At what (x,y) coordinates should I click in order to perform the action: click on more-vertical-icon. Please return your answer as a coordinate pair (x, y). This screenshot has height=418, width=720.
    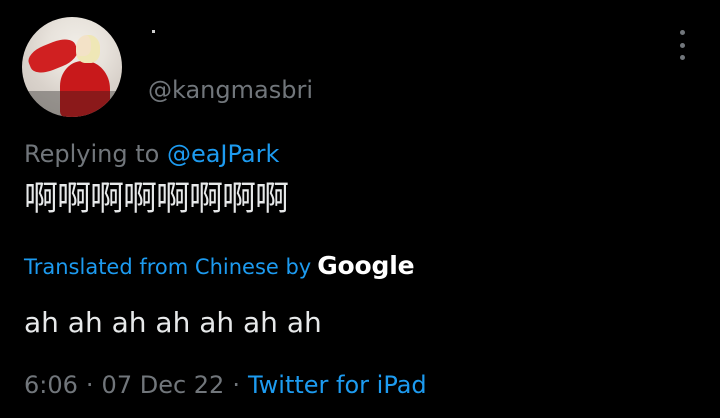
    Looking at the image, I should click on (682, 45).